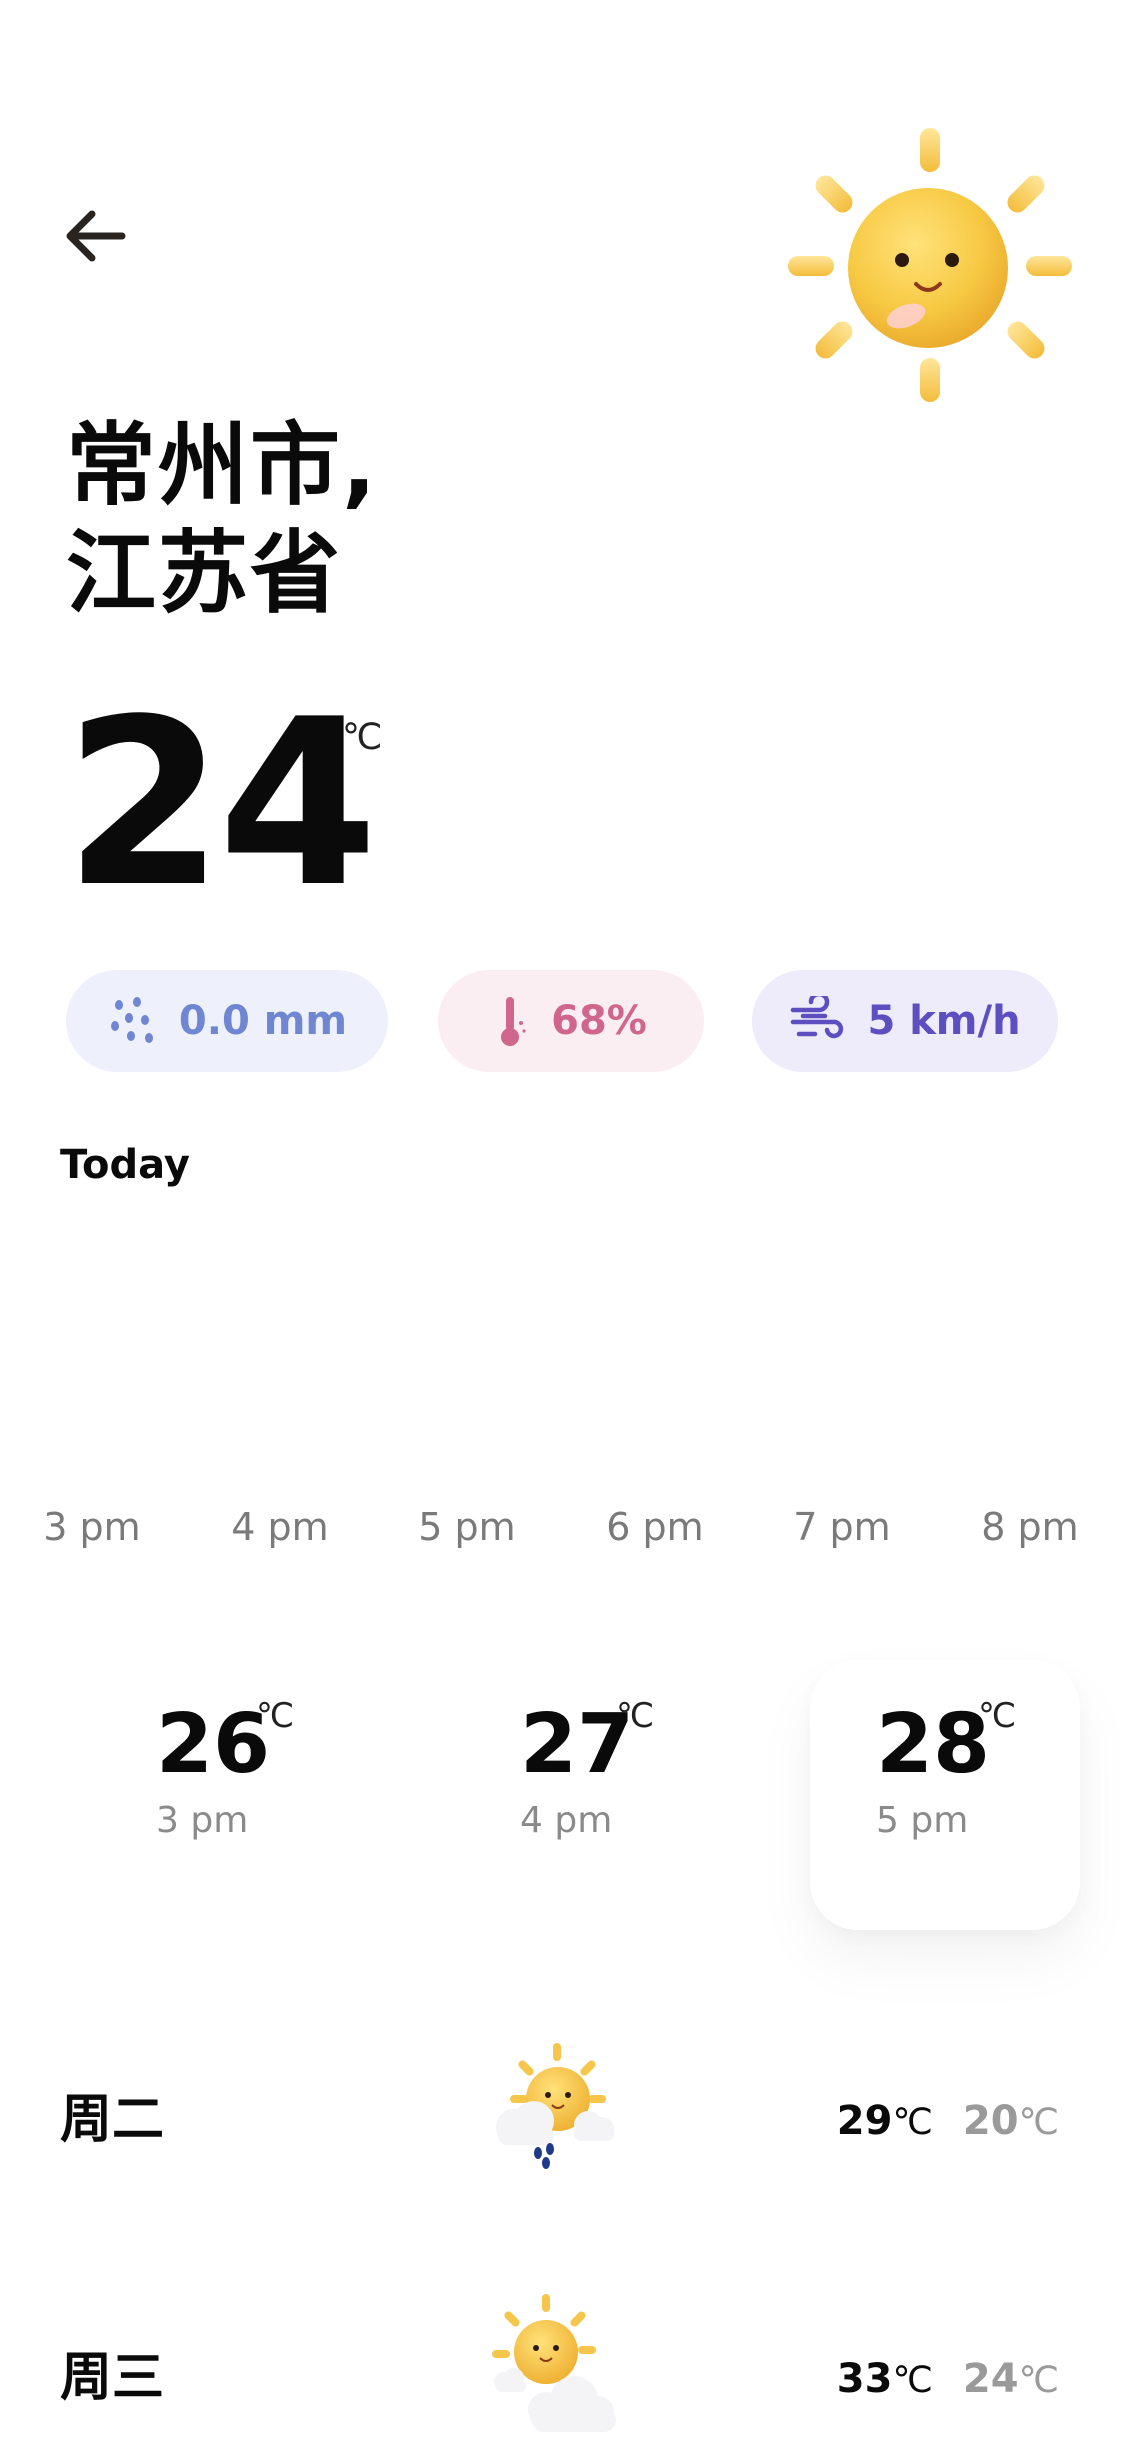 This screenshot has height=2444, width=1125. I want to click on rain-value: 0.0 mm, so click(263, 1021).